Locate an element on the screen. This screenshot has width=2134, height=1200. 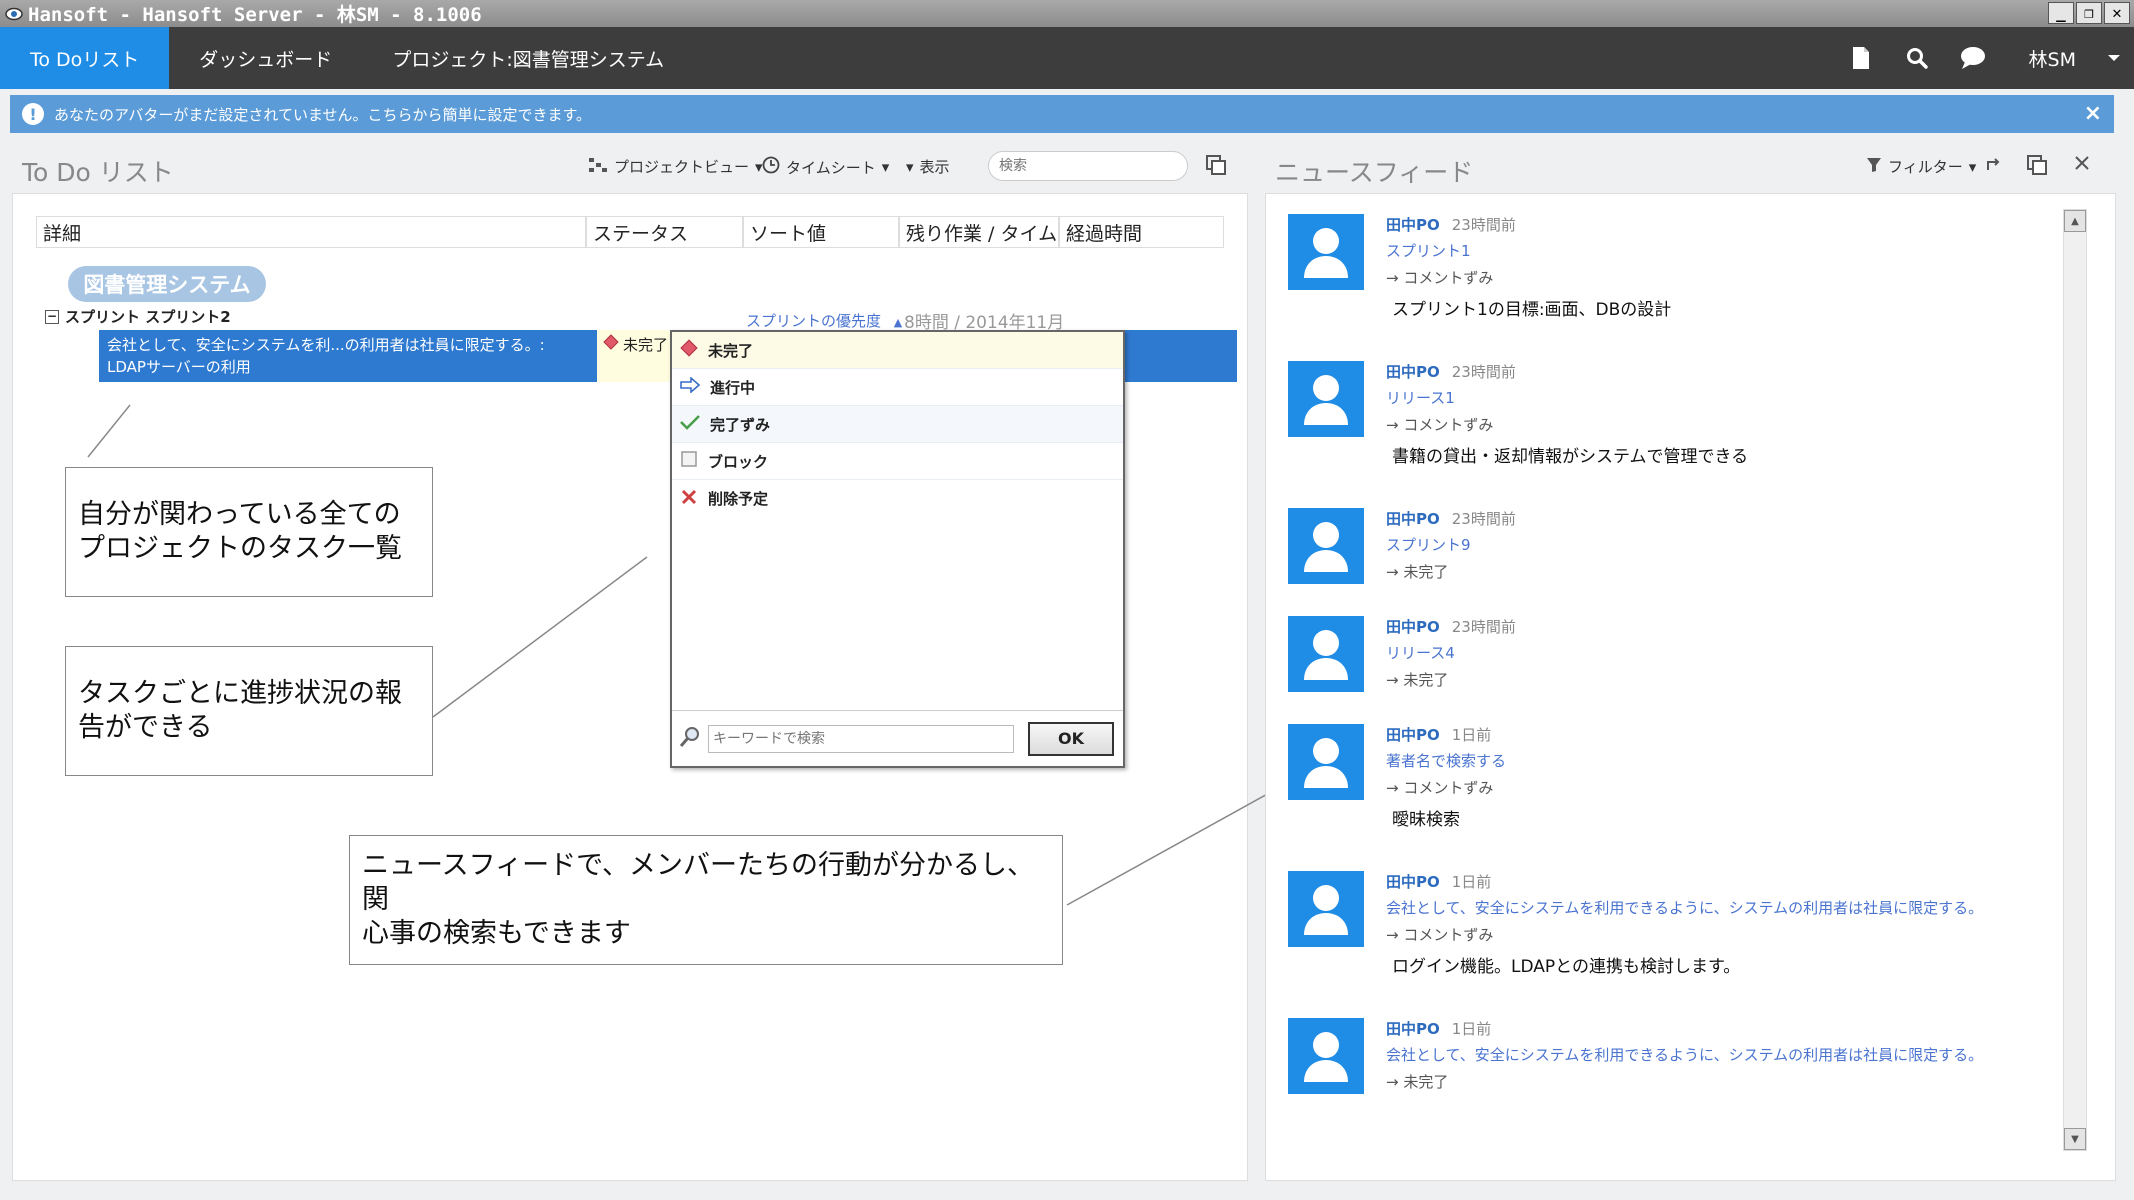
feed-comment: ログイン機能。LDAPとの連携も検討します。 is located at coordinates (1566, 967).